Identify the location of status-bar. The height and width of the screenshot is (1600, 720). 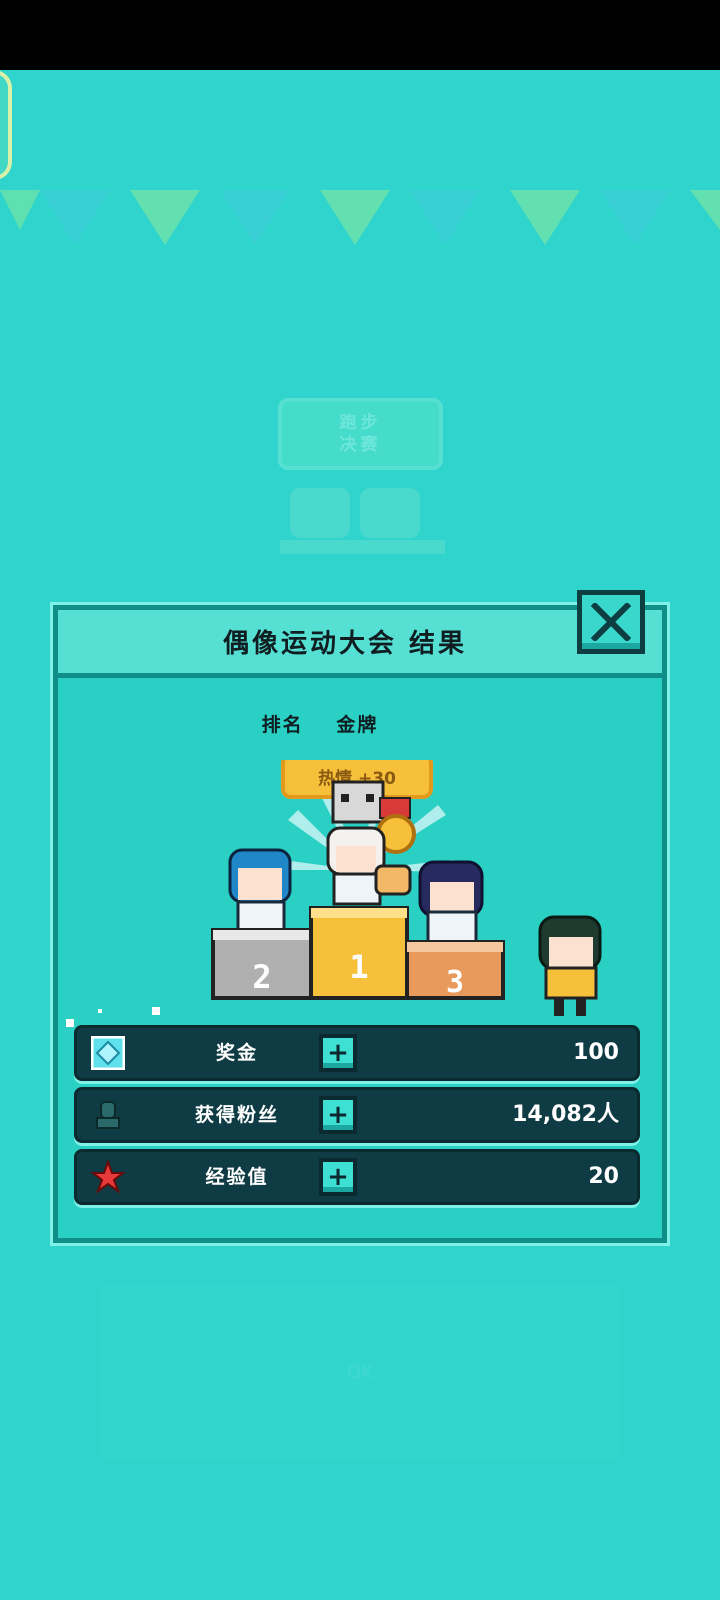
(360, 35).